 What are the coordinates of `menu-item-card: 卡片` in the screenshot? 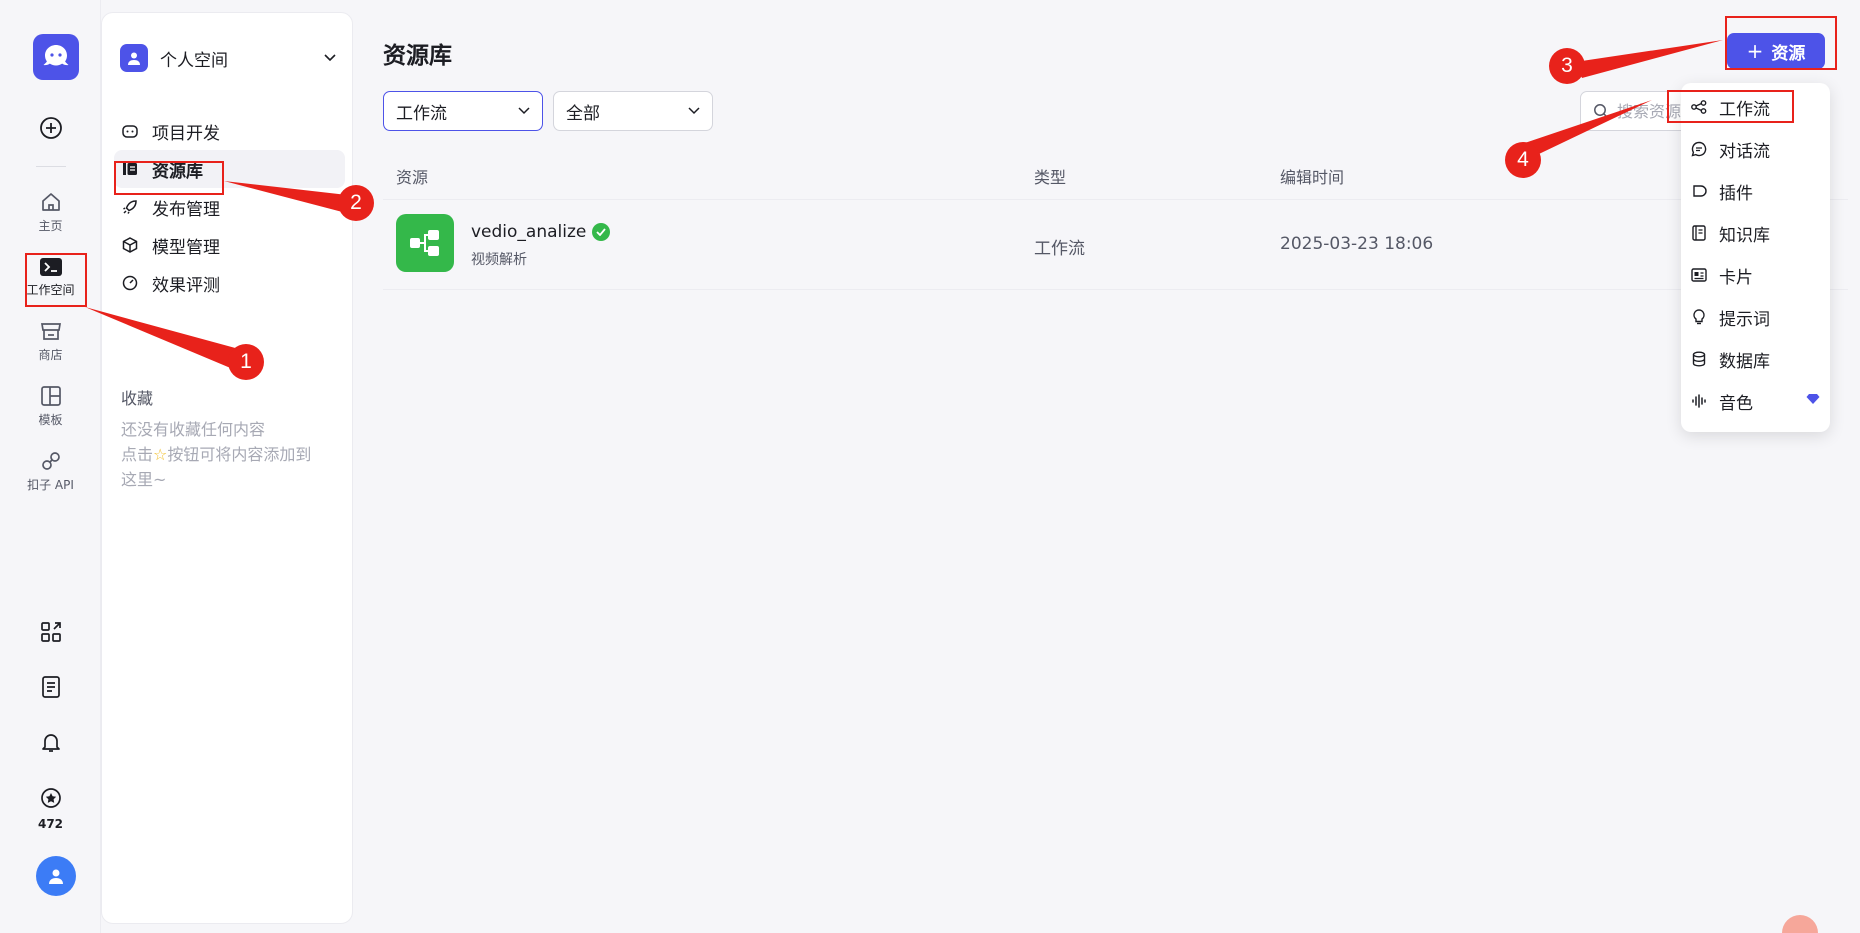 It's located at (1755, 275).